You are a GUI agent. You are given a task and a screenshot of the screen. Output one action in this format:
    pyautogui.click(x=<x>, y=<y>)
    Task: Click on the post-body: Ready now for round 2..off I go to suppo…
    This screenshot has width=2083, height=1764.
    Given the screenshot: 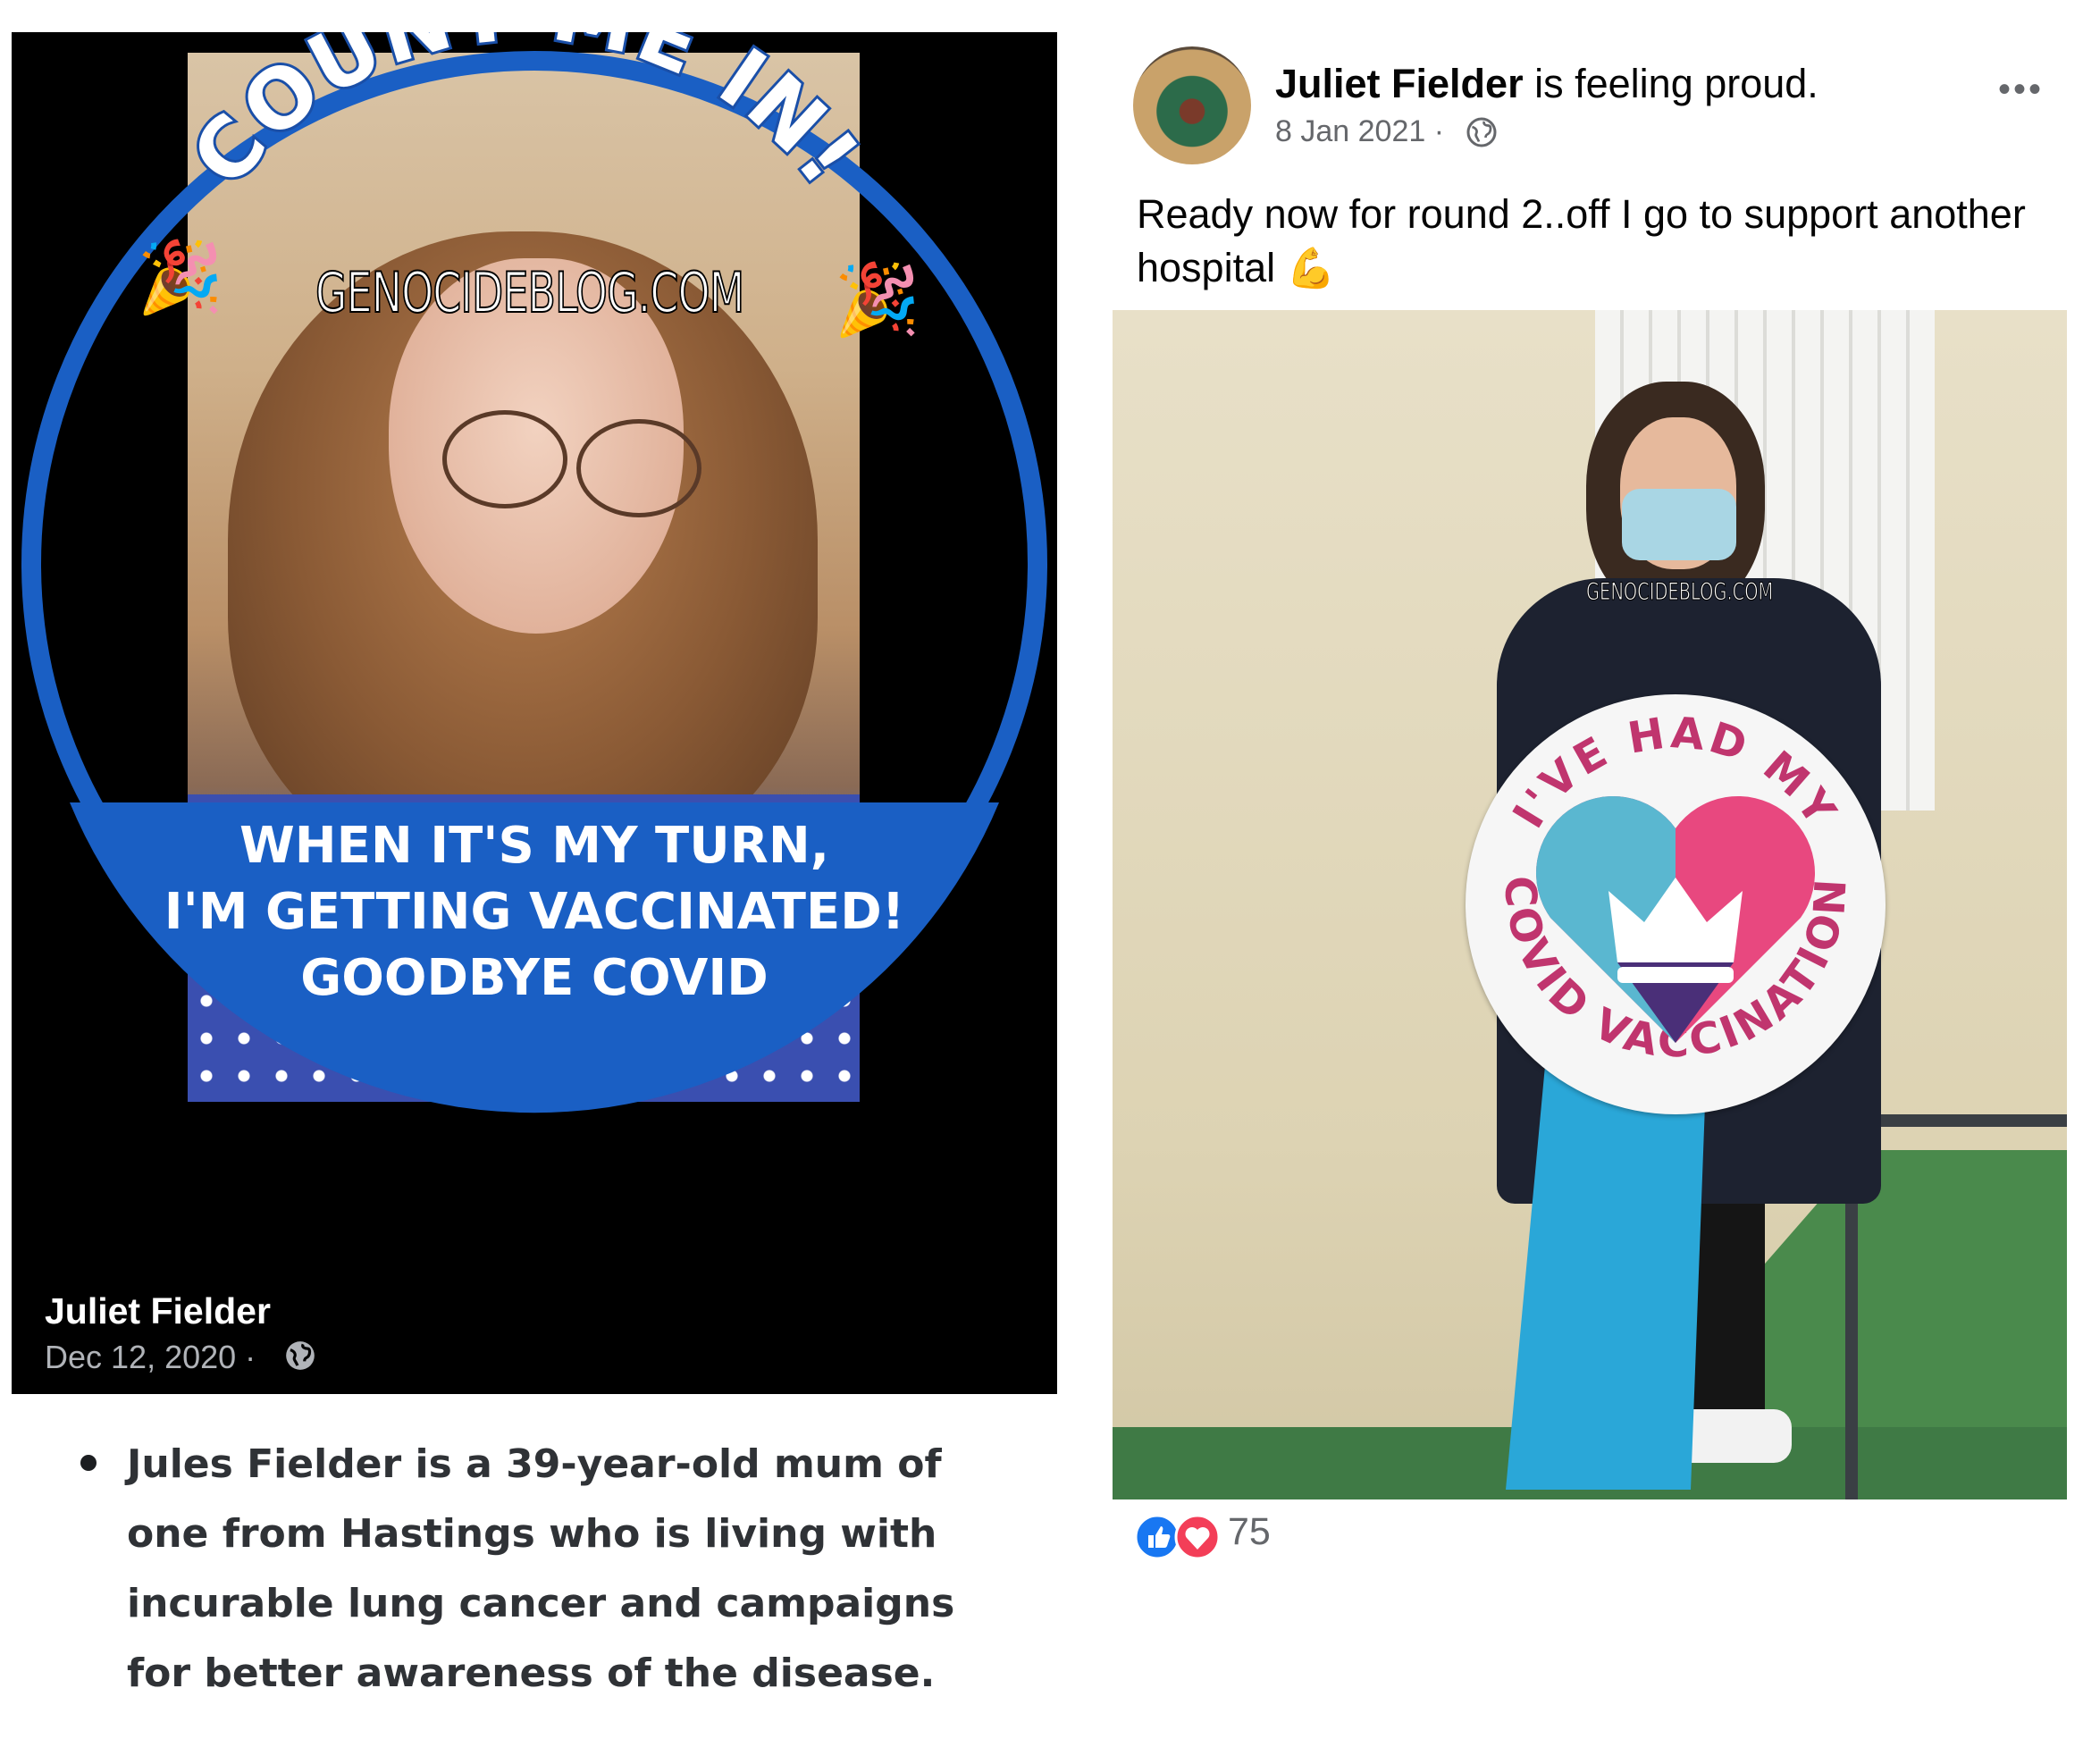 What is the action you would take?
    pyautogui.click(x=1601, y=242)
    